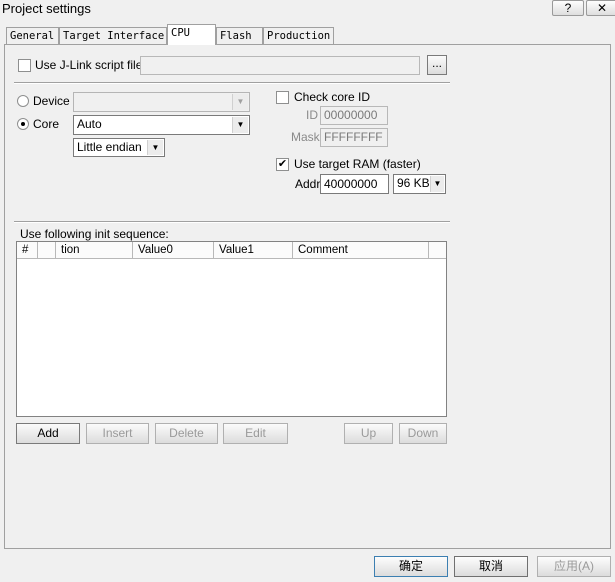  What do you see at coordinates (312, 115) in the screenshot?
I see `id-label: ID` at bounding box center [312, 115].